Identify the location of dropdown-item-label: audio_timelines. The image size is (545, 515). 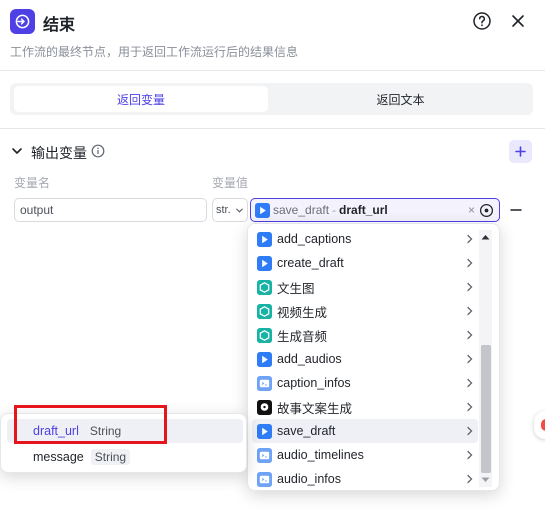
(320, 455).